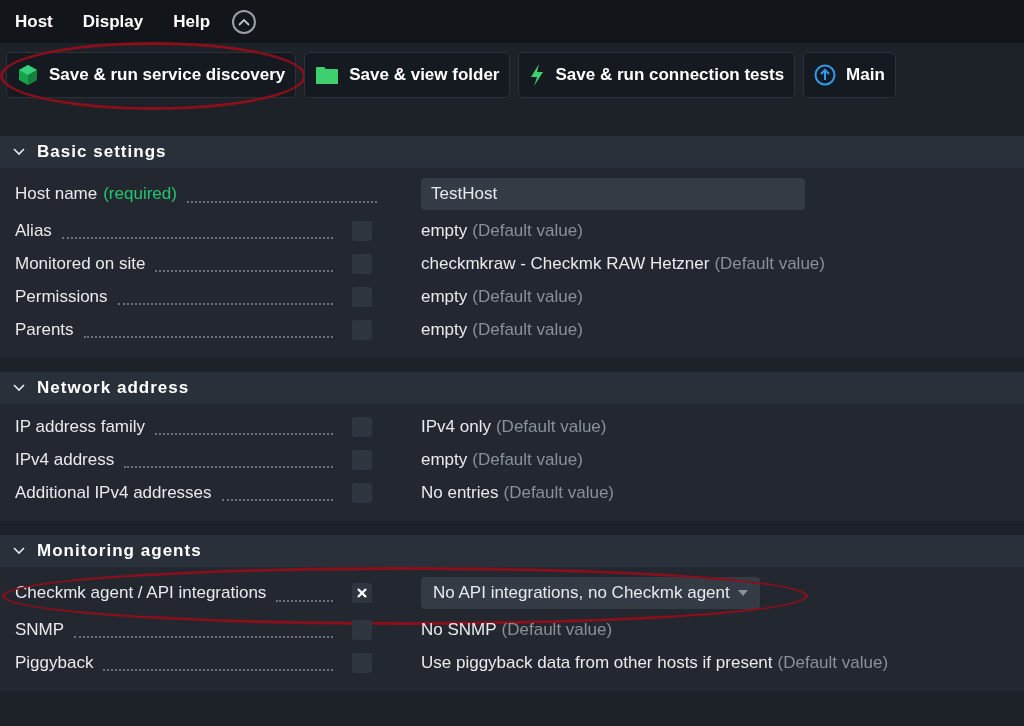 This screenshot has height=726, width=1024. I want to click on field-value: IPv4 only, so click(456, 426).